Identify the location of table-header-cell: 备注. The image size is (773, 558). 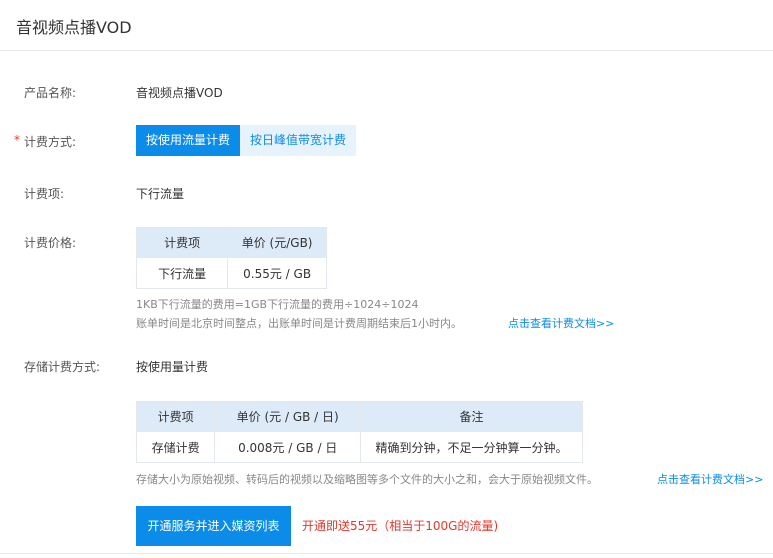
(471, 416).